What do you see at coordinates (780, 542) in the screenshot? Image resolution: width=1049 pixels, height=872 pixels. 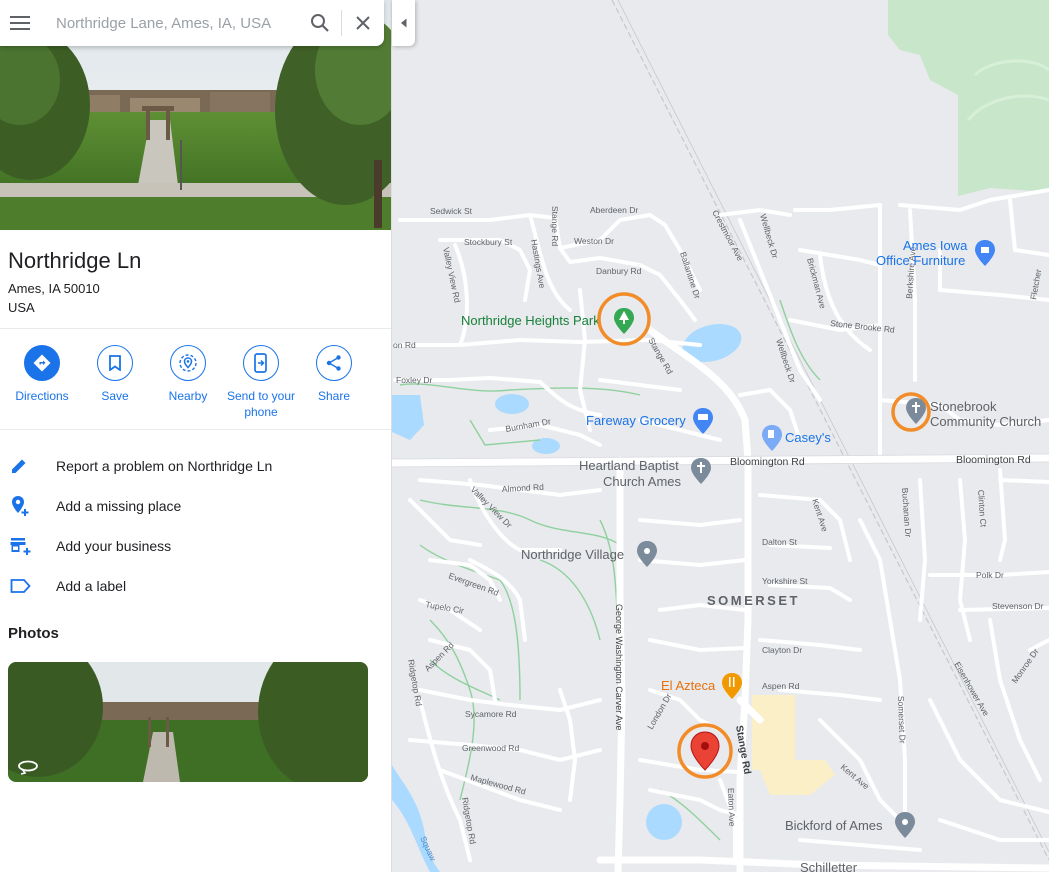 I see `street-label: Dalton St` at bounding box center [780, 542].